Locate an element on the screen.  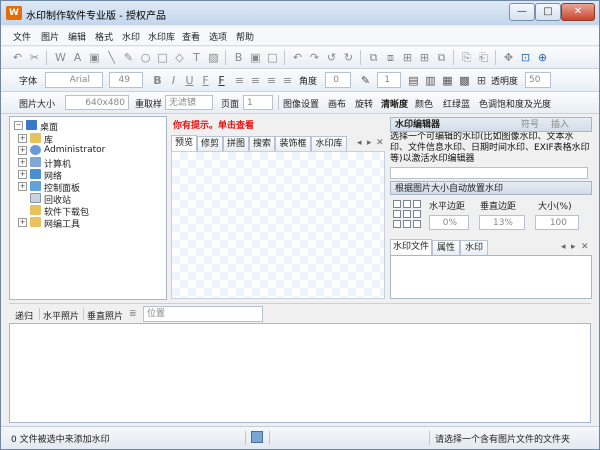
stroke-width-select: 1 is located at coordinates (389, 80).